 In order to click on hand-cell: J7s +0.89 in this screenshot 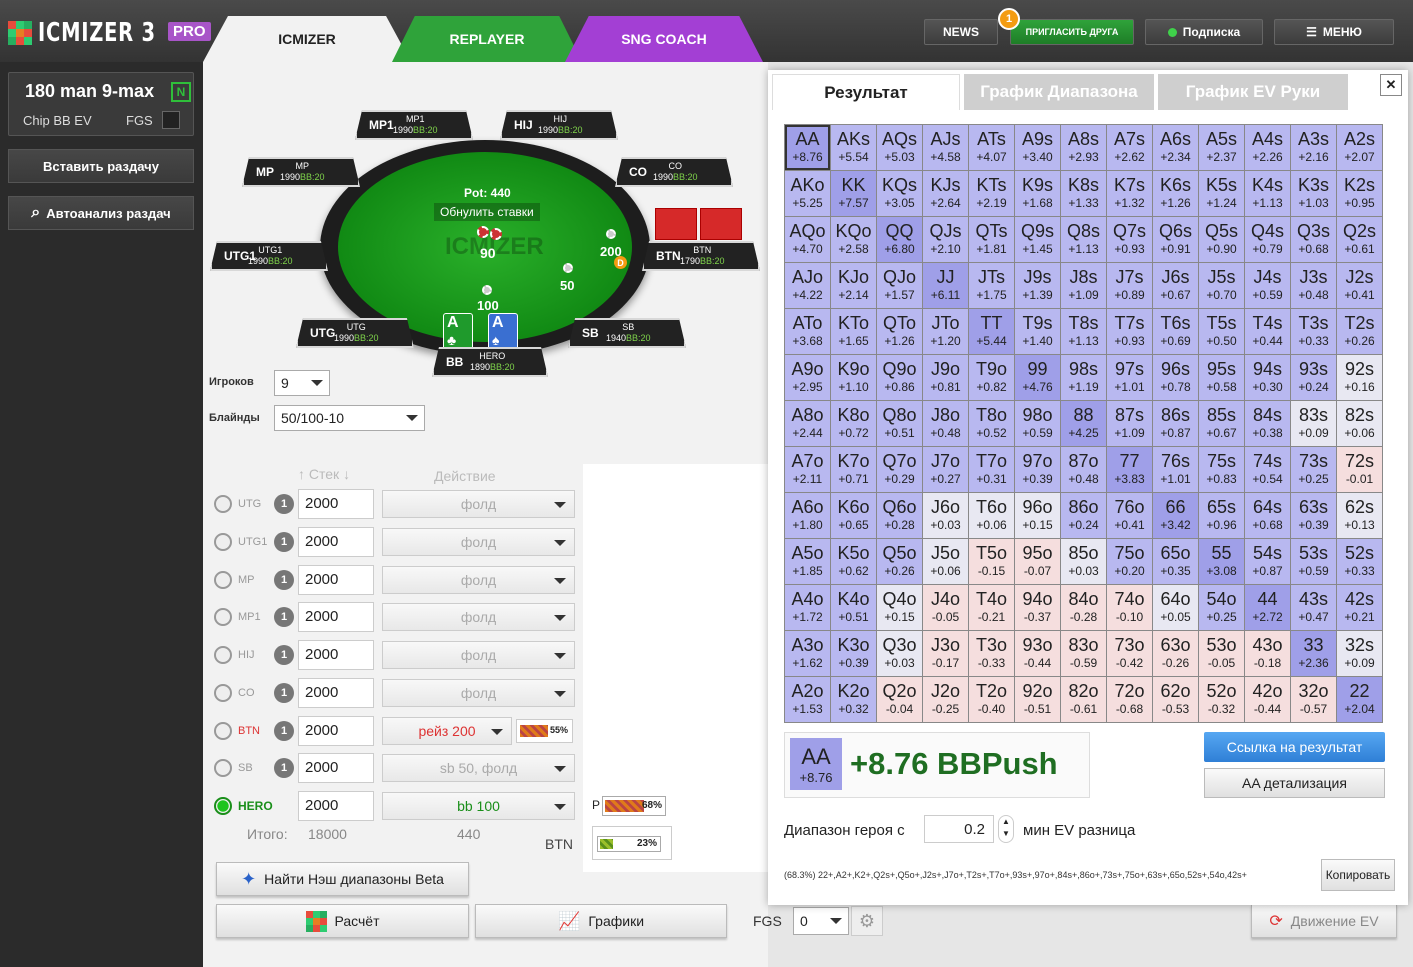, I will do `click(1129, 285)`.